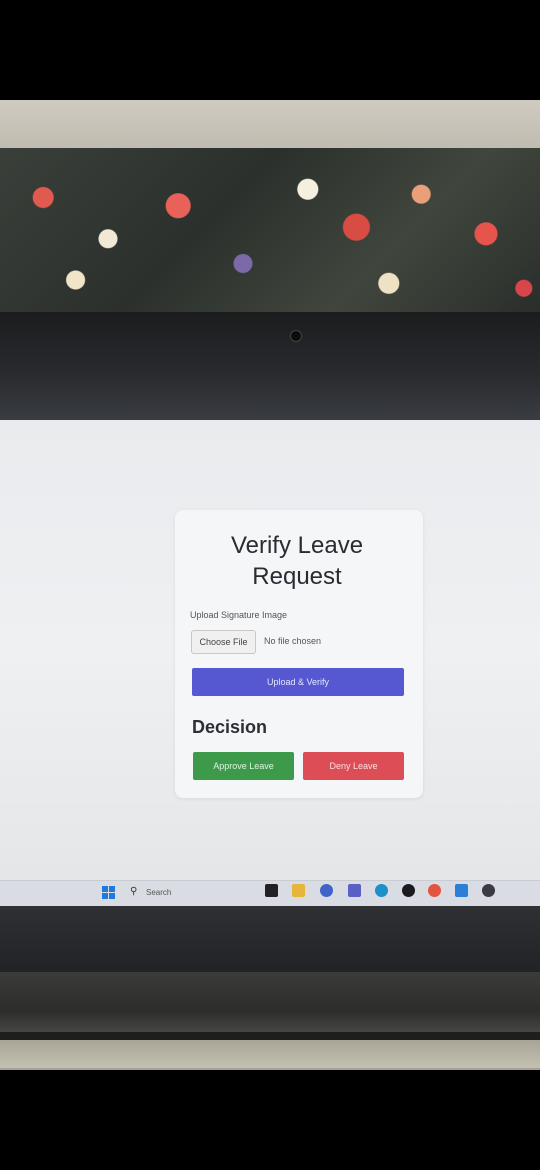 This screenshot has width=540, height=1170. Describe the element at coordinates (270, 1036) in the screenshot. I see `laptop-hinge` at that location.